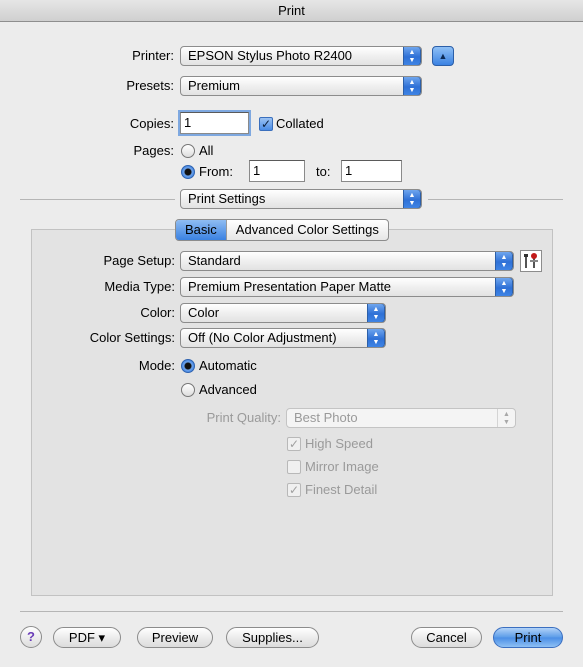  Describe the element at coordinates (401, 418) in the screenshot. I see `print-quality-popup: Best Photo ▲ ▼` at that location.